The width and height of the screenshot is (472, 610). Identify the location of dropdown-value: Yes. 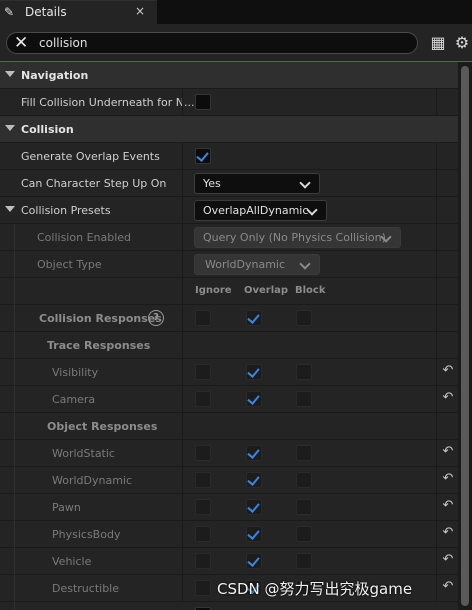
(212, 183).